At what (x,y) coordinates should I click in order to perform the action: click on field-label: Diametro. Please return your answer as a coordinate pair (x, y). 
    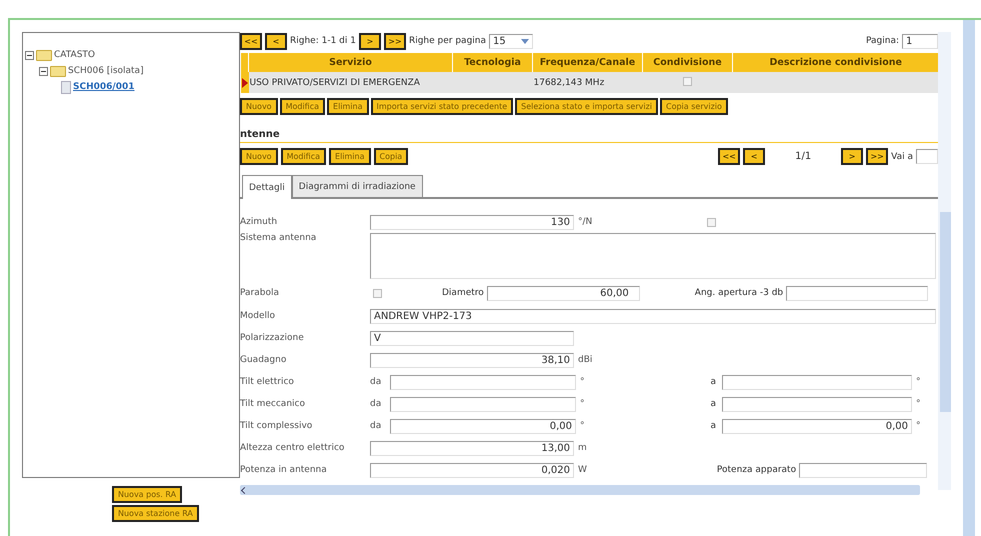
    Looking at the image, I should click on (463, 293).